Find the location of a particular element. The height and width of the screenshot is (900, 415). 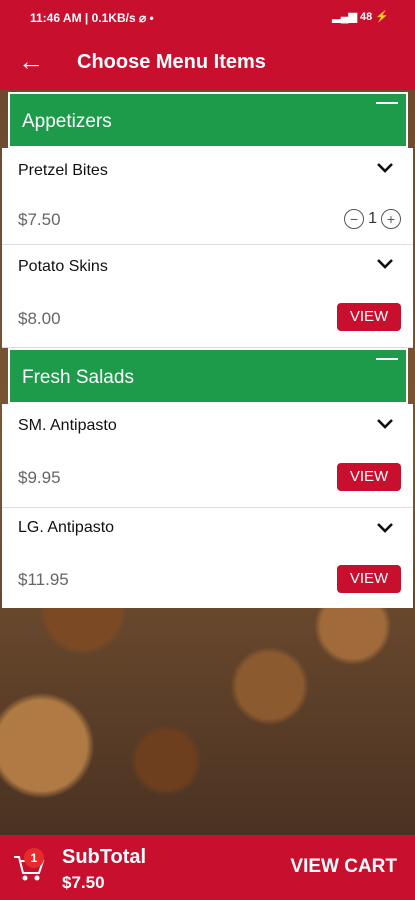

quantity-stepper: − 1 + is located at coordinates (372, 219).